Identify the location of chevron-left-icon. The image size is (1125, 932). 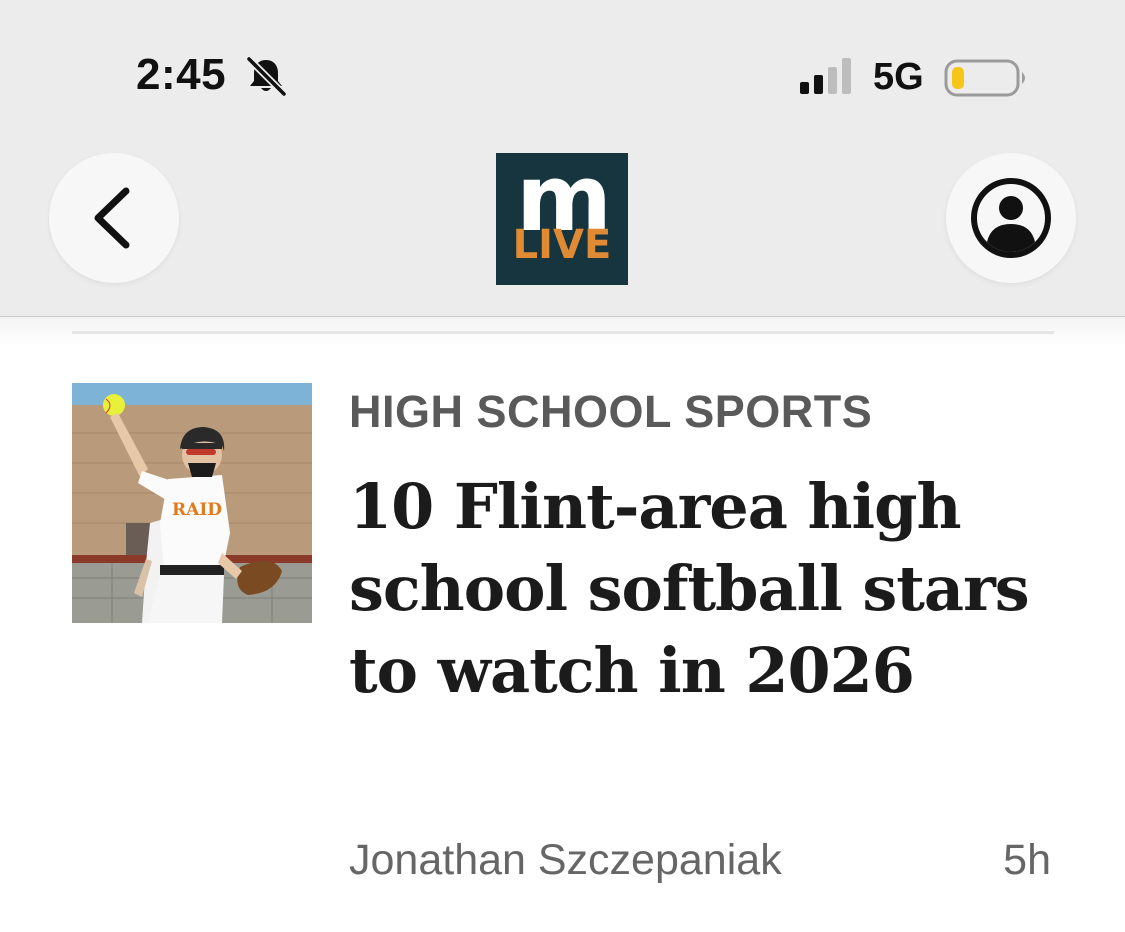
(112, 218).